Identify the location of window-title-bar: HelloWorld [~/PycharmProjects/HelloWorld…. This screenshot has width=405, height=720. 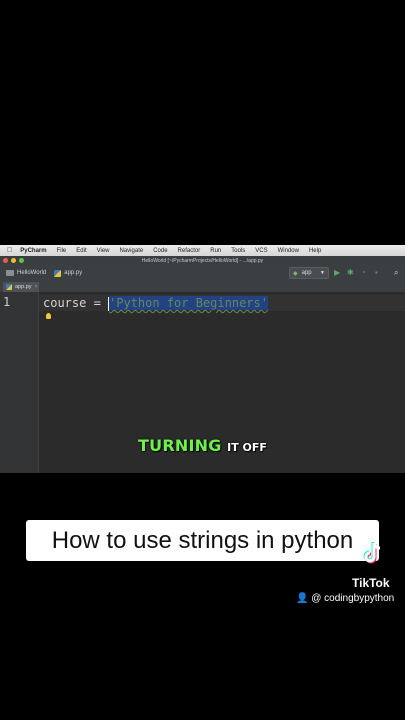
(202, 260).